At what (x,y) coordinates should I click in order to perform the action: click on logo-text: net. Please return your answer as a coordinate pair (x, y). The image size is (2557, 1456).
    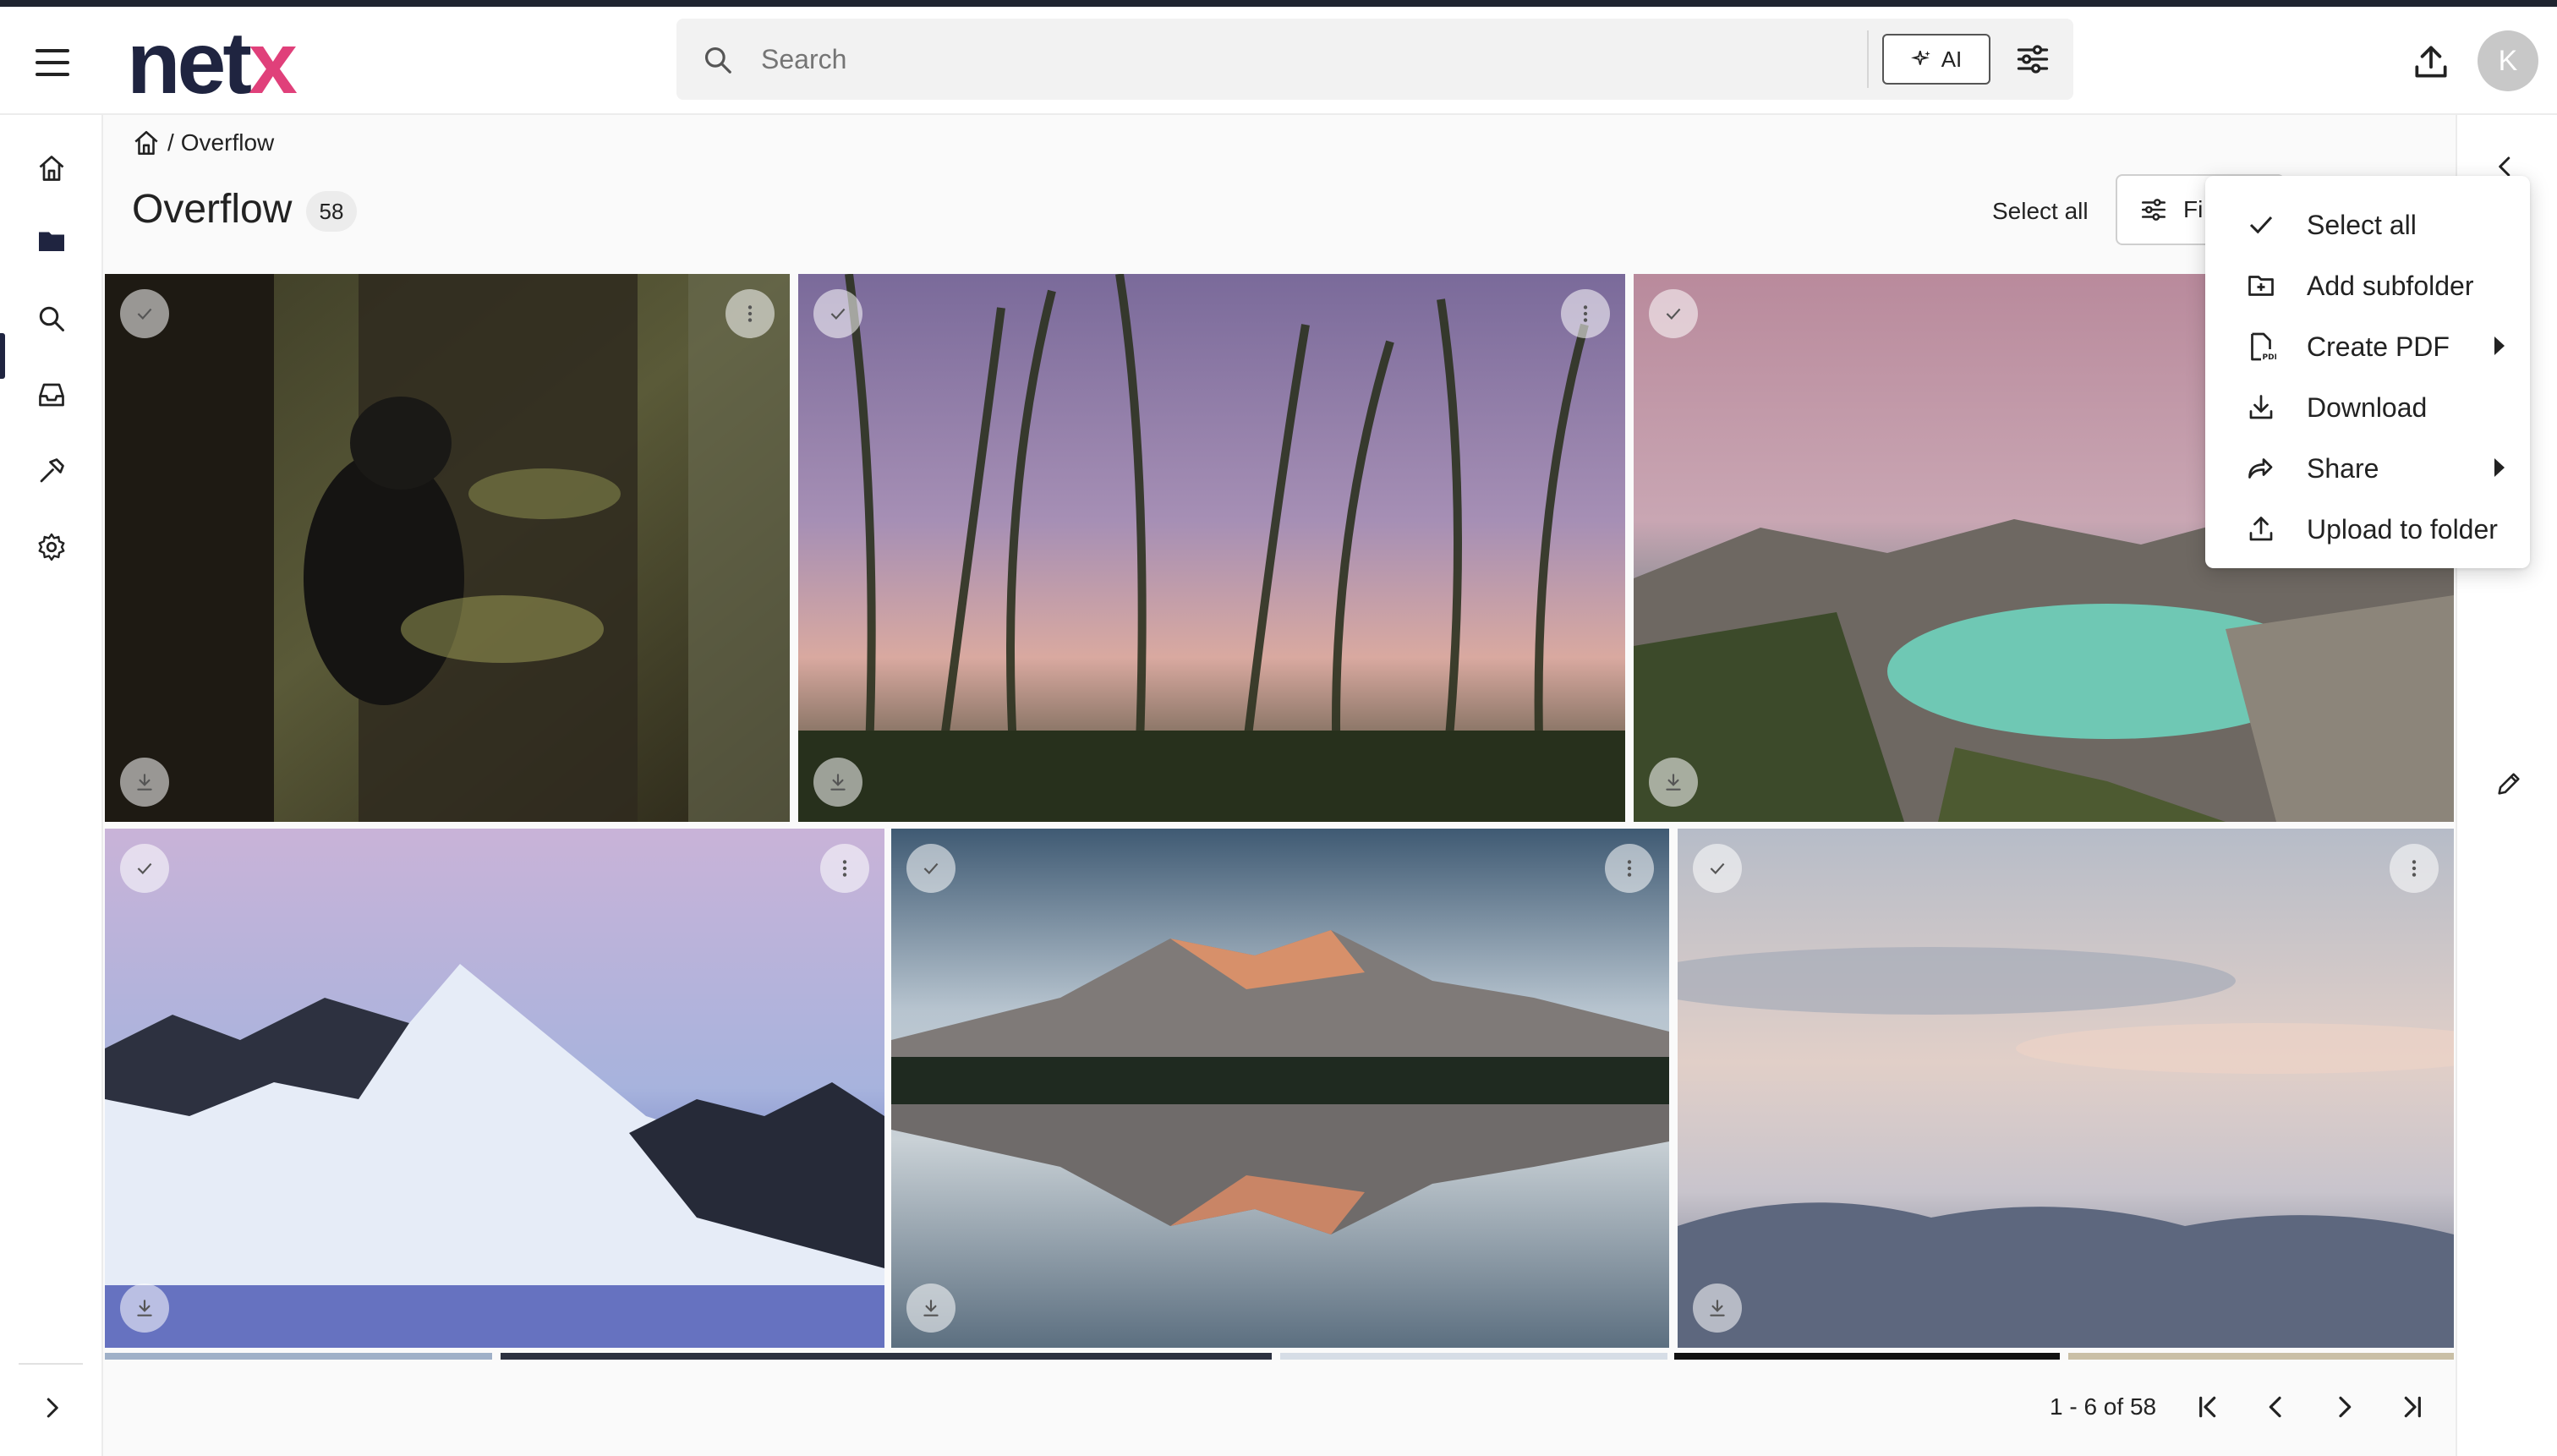
    Looking at the image, I should click on (189, 63).